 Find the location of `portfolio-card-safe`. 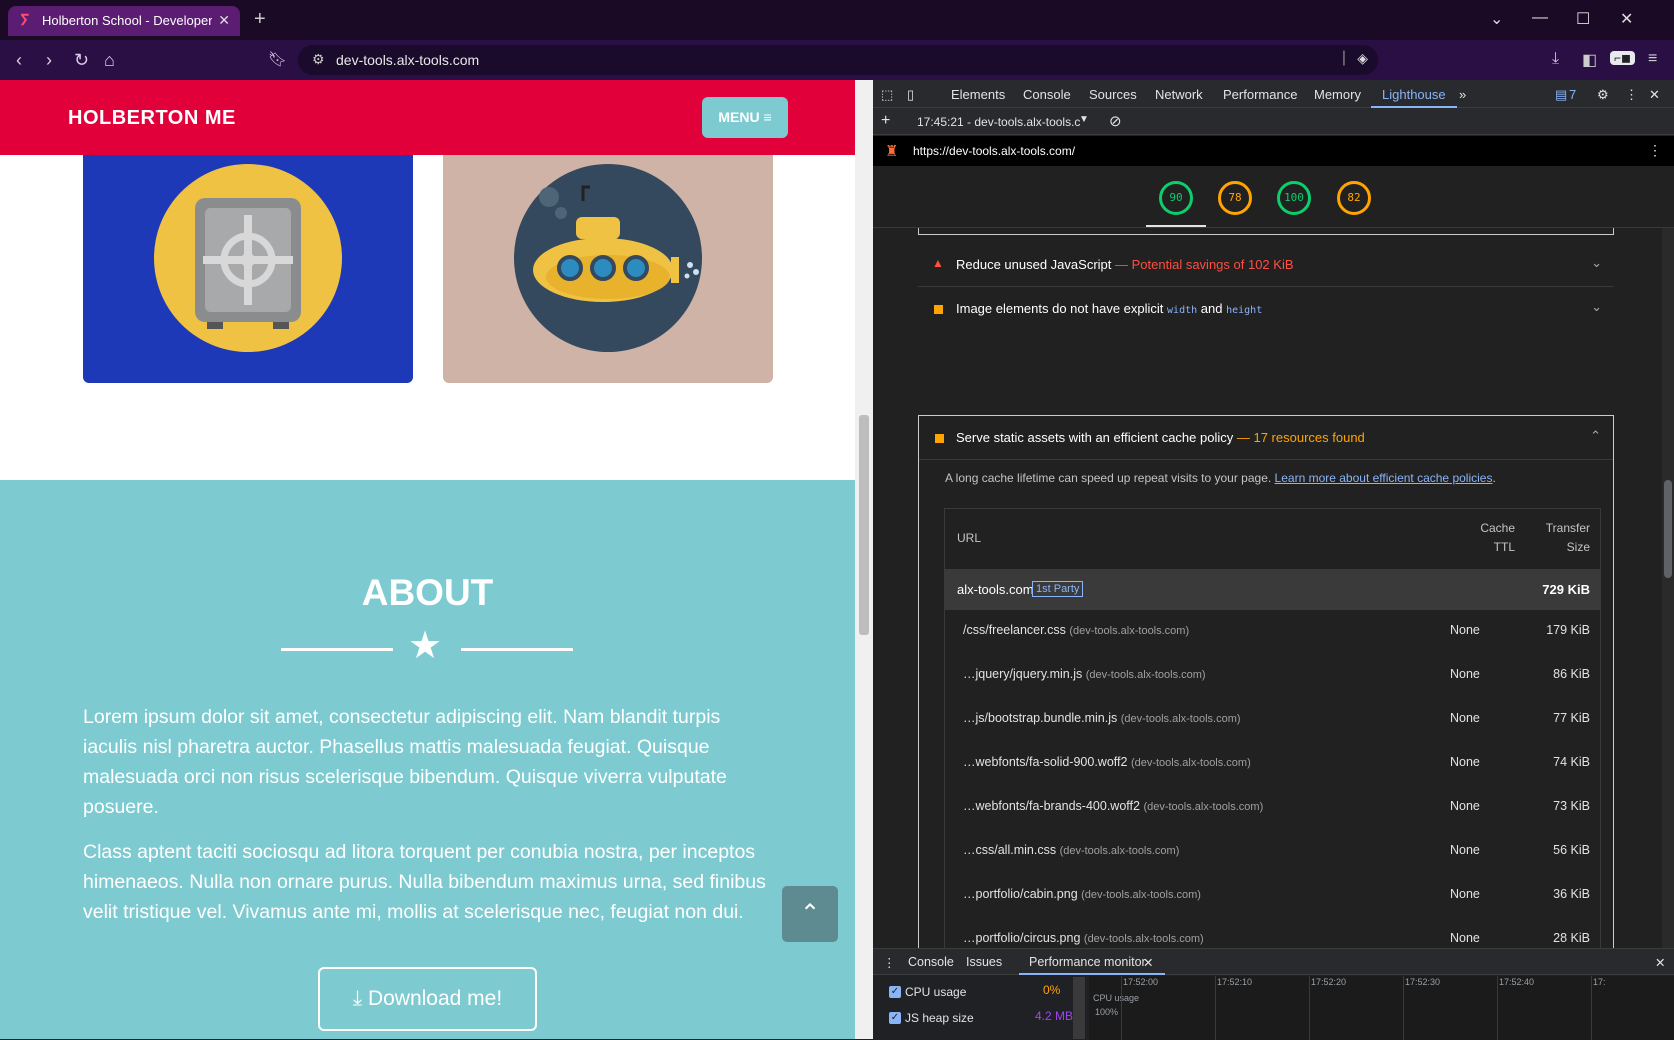

portfolio-card-safe is located at coordinates (248, 269).